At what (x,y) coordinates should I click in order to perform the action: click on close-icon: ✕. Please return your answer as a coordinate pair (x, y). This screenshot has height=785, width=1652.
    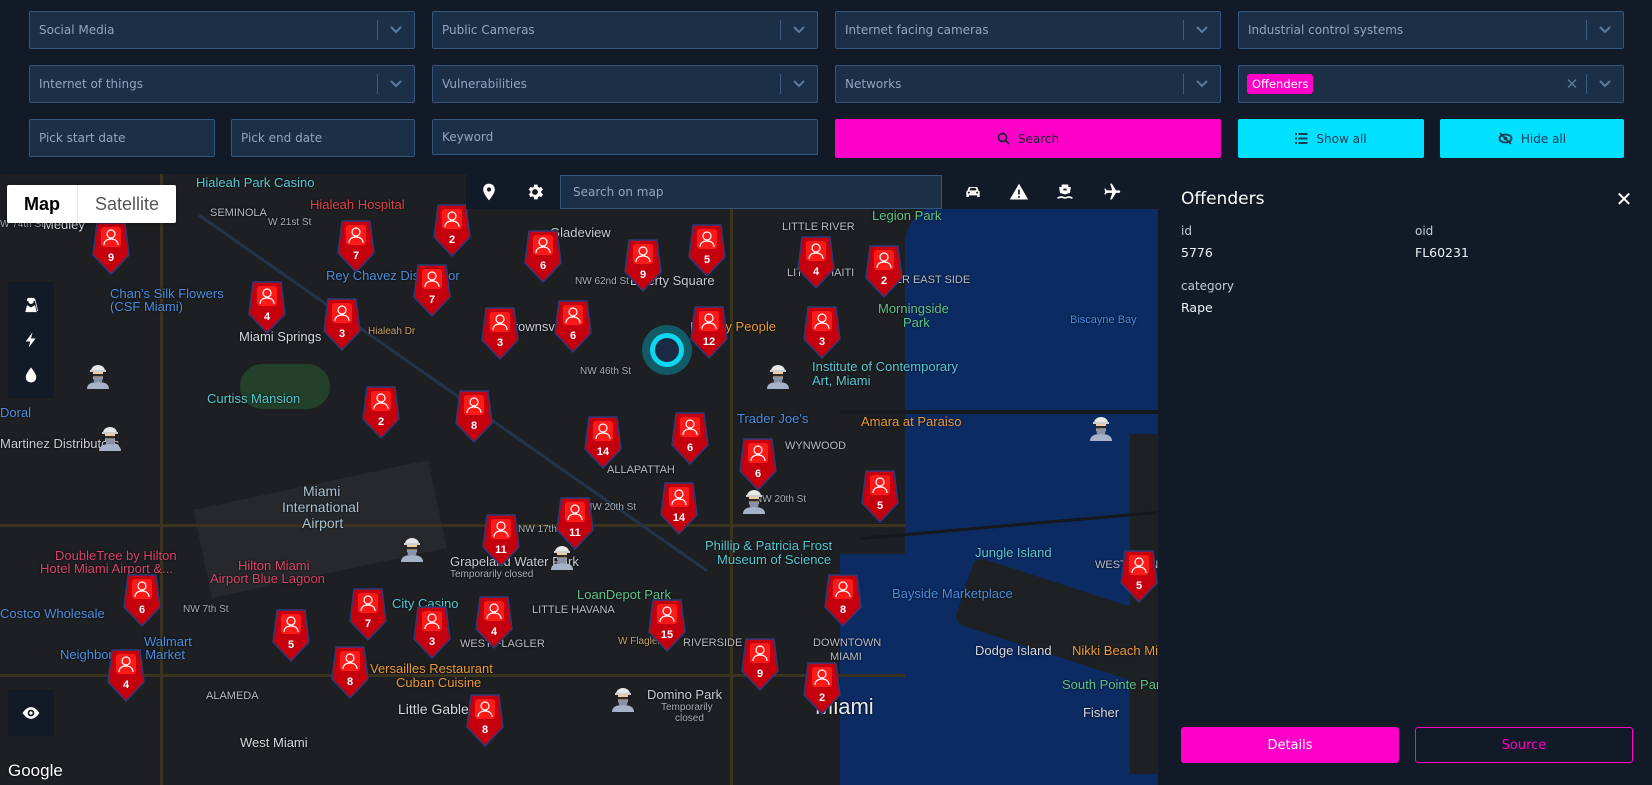
    Looking at the image, I should click on (1624, 199).